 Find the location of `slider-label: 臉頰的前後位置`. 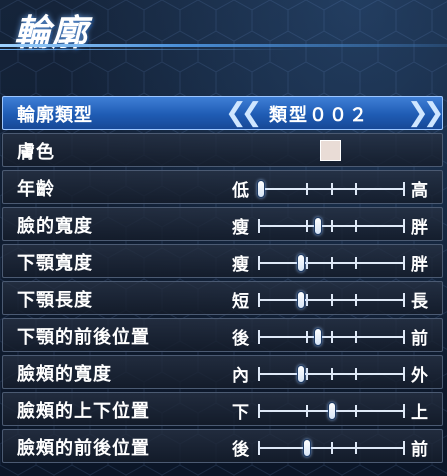

slider-label: 臉頰的前後位置 is located at coordinates (83, 448).